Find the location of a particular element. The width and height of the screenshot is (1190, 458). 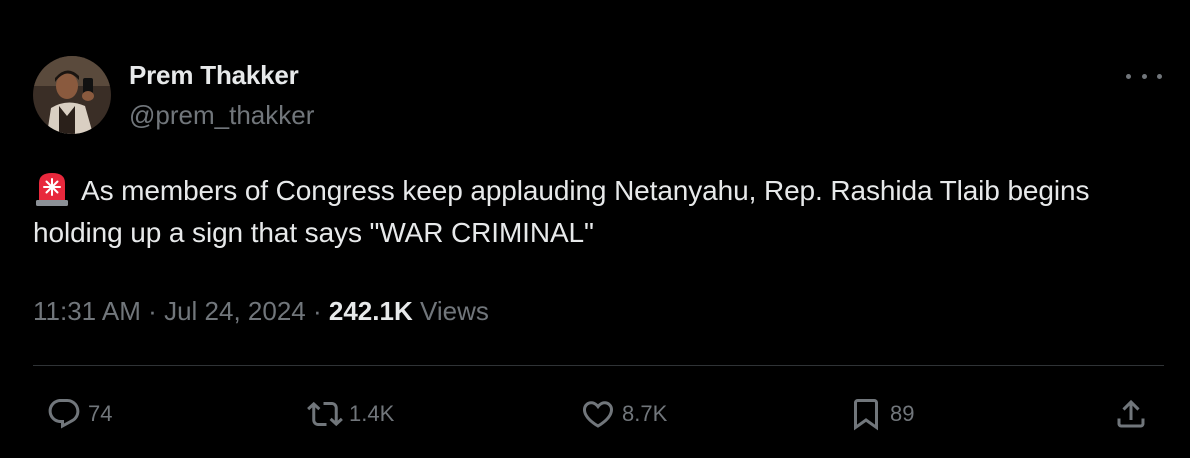

tweet-meta: 11:31 AM · Jul 24, 2024 · 242.1K Views is located at coordinates (261, 311).